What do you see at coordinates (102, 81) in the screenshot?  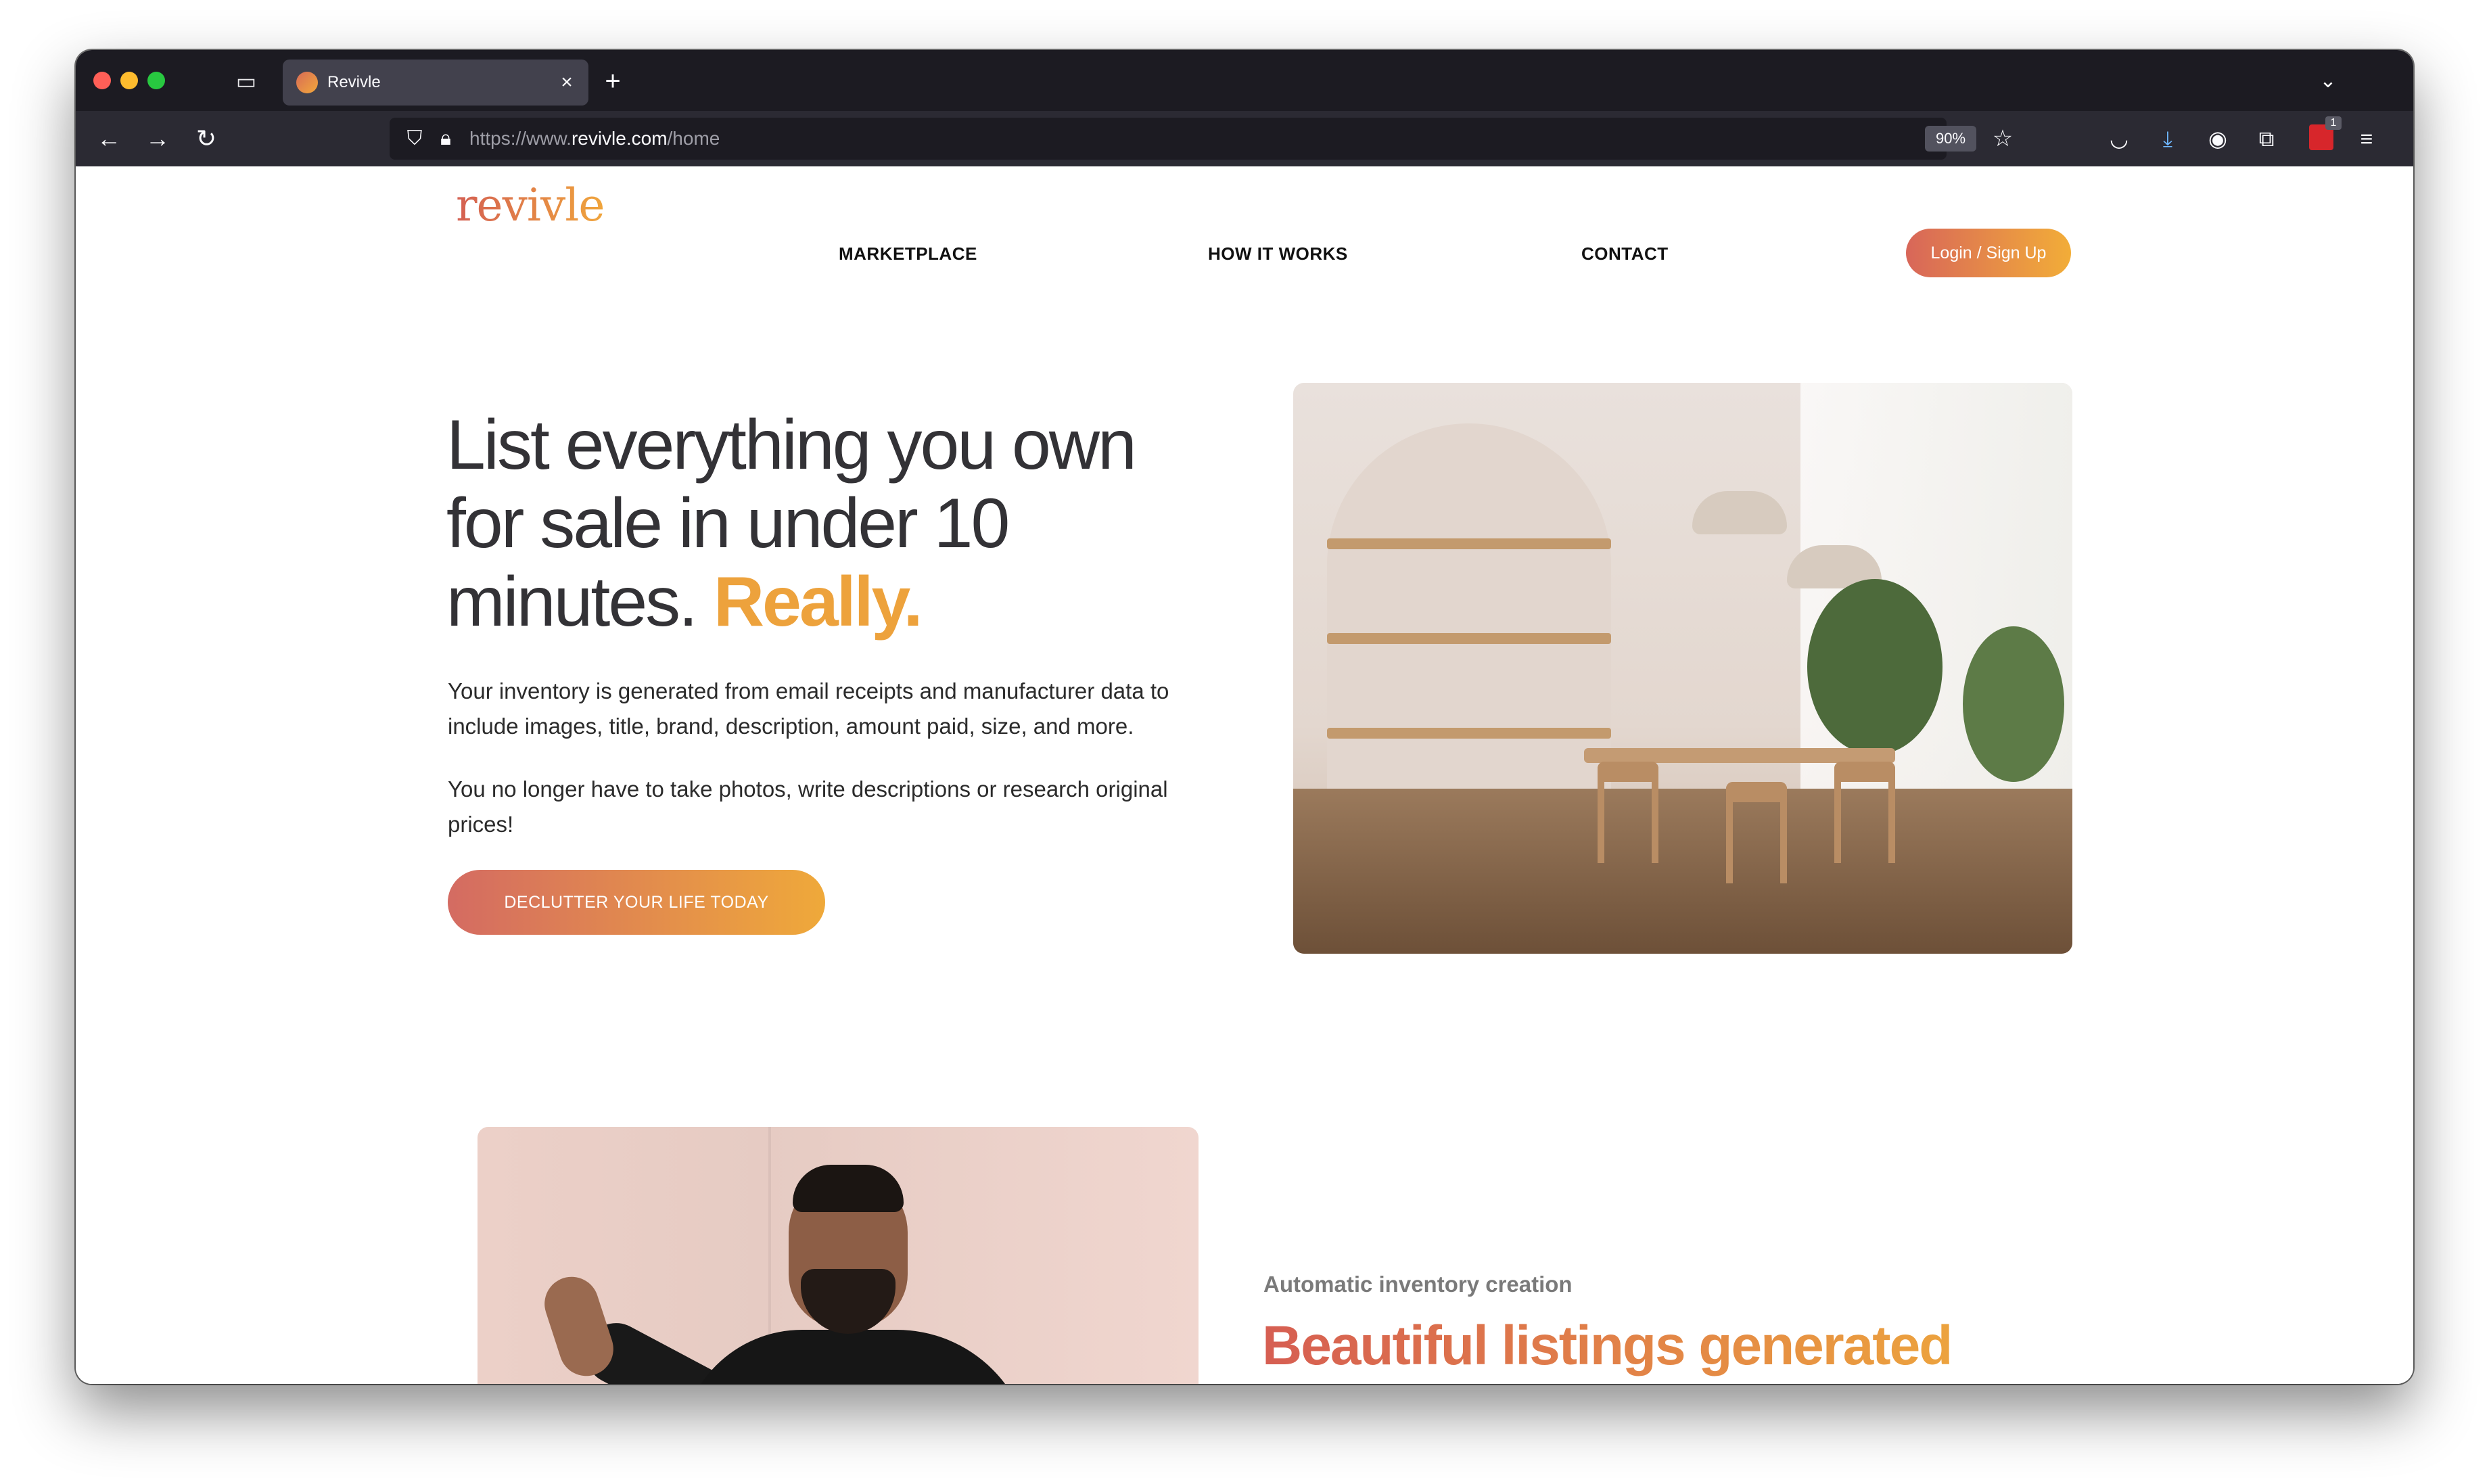 I see `close-window-button` at bounding box center [102, 81].